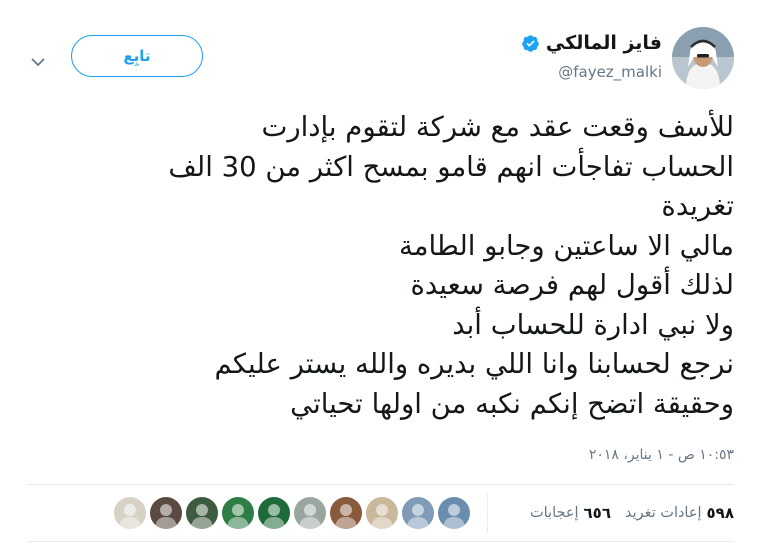  What do you see at coordinates (38, 59) in the screenshot?
I see `chevron-down-icon` at bounding box center [38, 59].